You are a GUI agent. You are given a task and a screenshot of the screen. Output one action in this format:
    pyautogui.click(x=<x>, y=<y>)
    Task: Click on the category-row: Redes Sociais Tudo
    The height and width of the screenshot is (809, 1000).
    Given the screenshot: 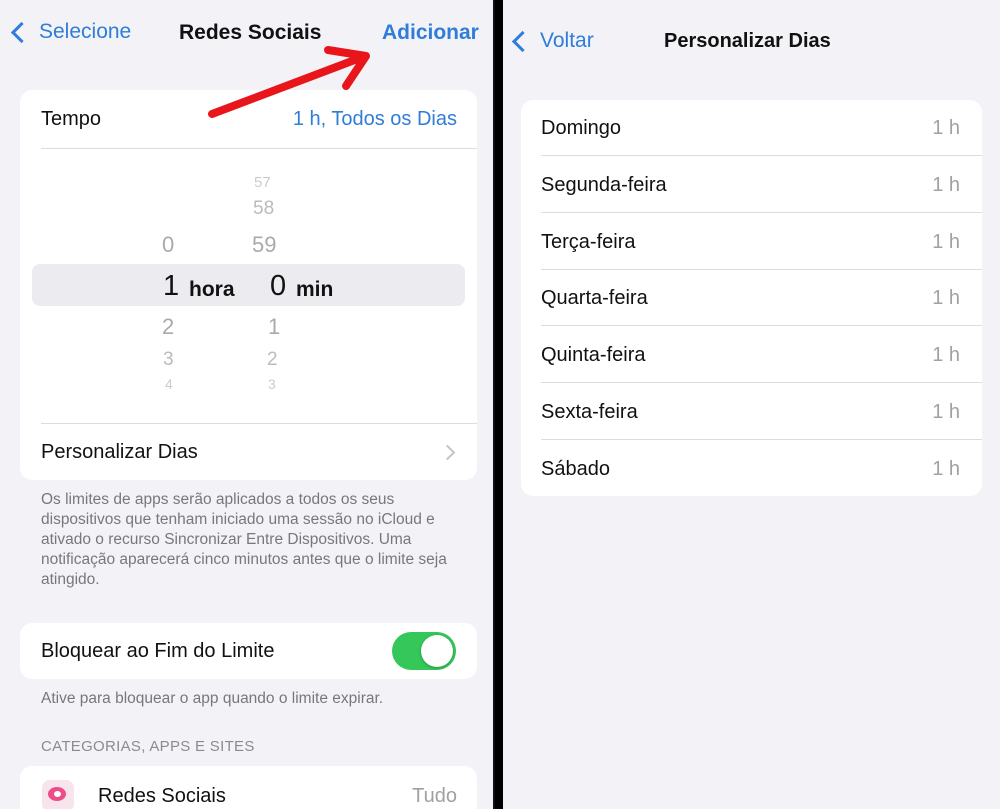 What is the action you would take?
    pyautogui.click(x=248, y=791)
    